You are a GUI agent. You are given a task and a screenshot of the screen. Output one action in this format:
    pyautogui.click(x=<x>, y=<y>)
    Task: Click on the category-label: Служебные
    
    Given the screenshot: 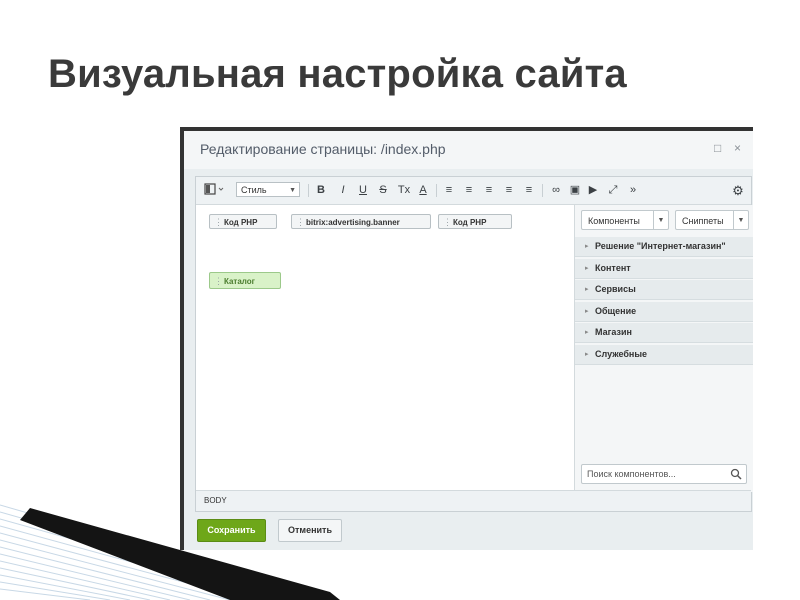 What is the action you would take?
    pyautogui.click(x=621, y=353)
    